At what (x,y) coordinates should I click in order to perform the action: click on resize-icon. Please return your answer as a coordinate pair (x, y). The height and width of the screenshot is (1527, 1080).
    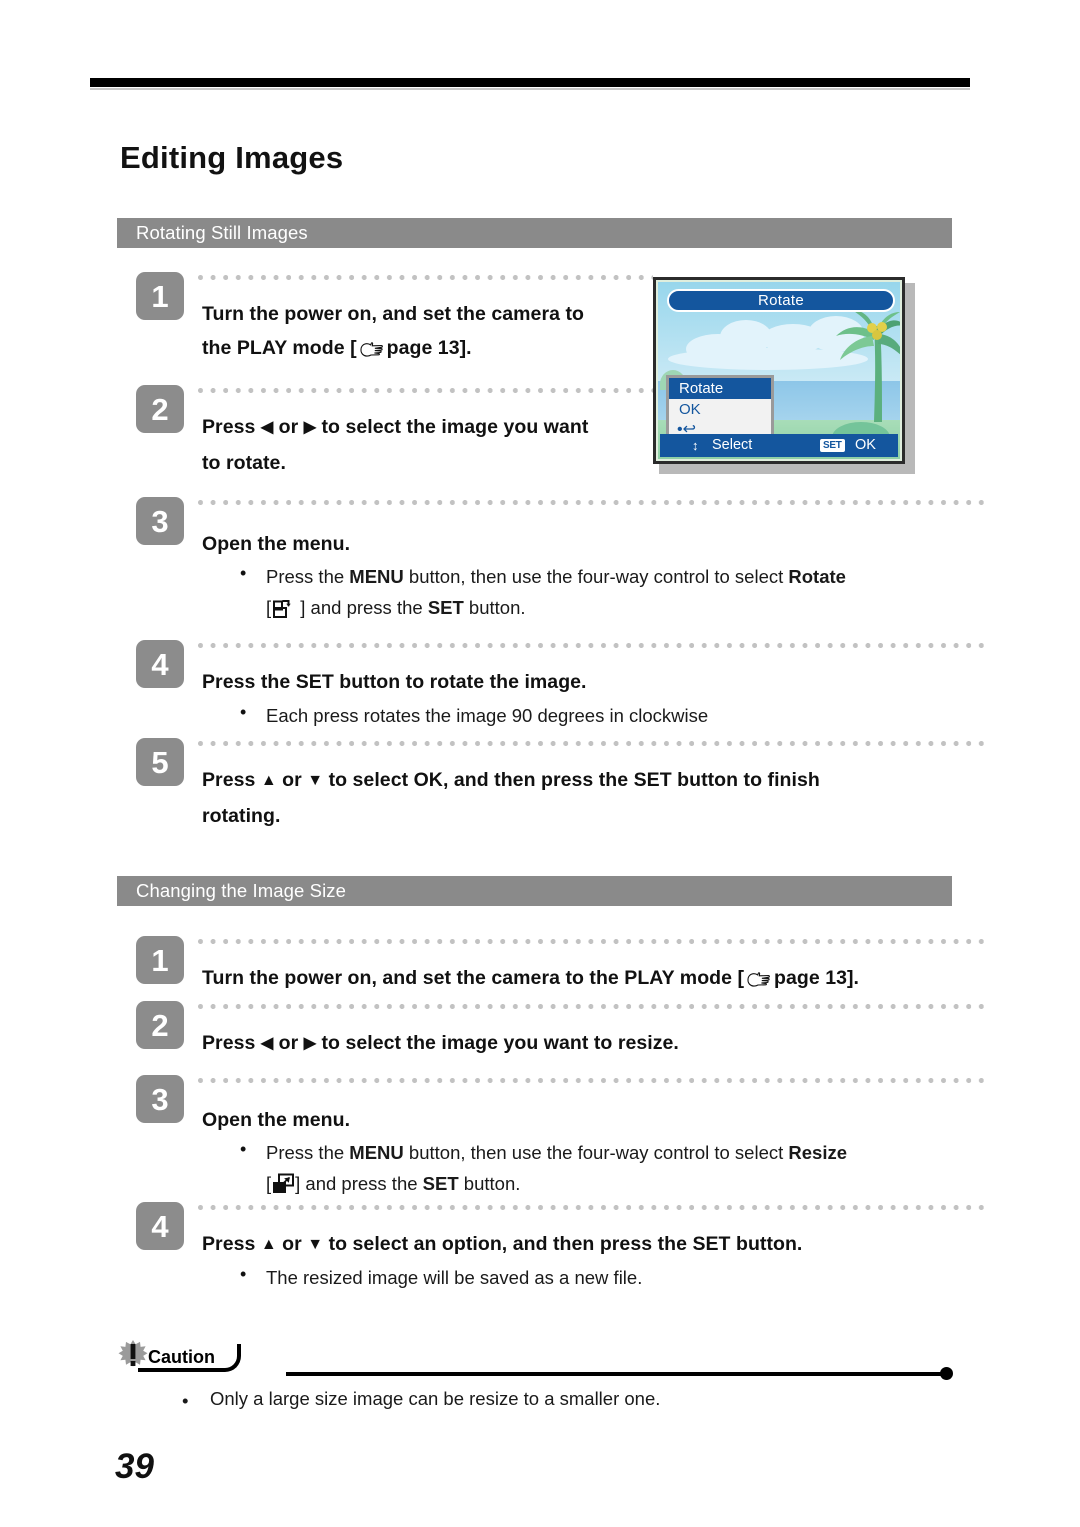
    Looking at the image, I should click on (284, 1183).